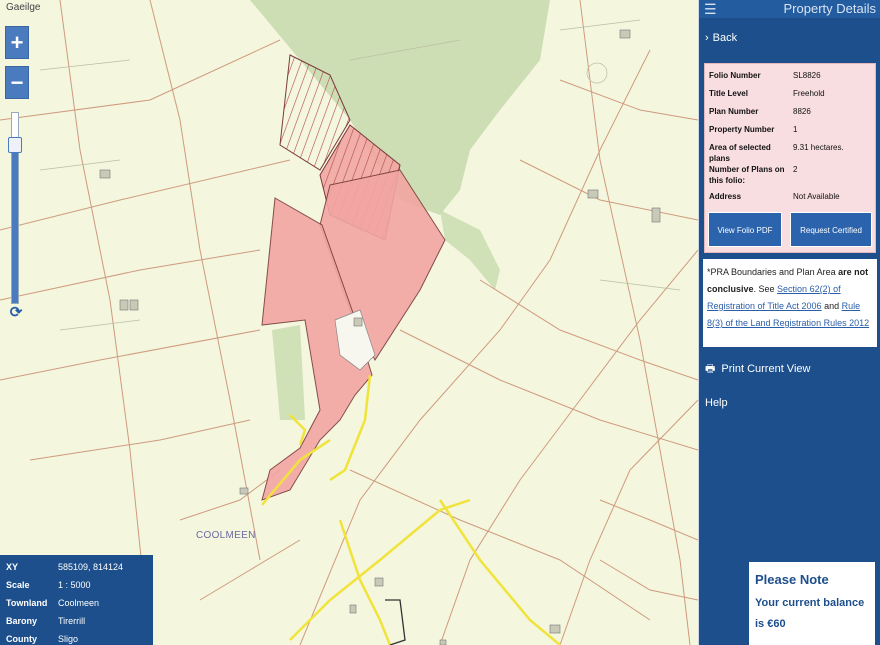 The image size is (880, 645). Describe the element at coordinates (795, 129) in the screenshot. I see `detail-value: 1` at that location.